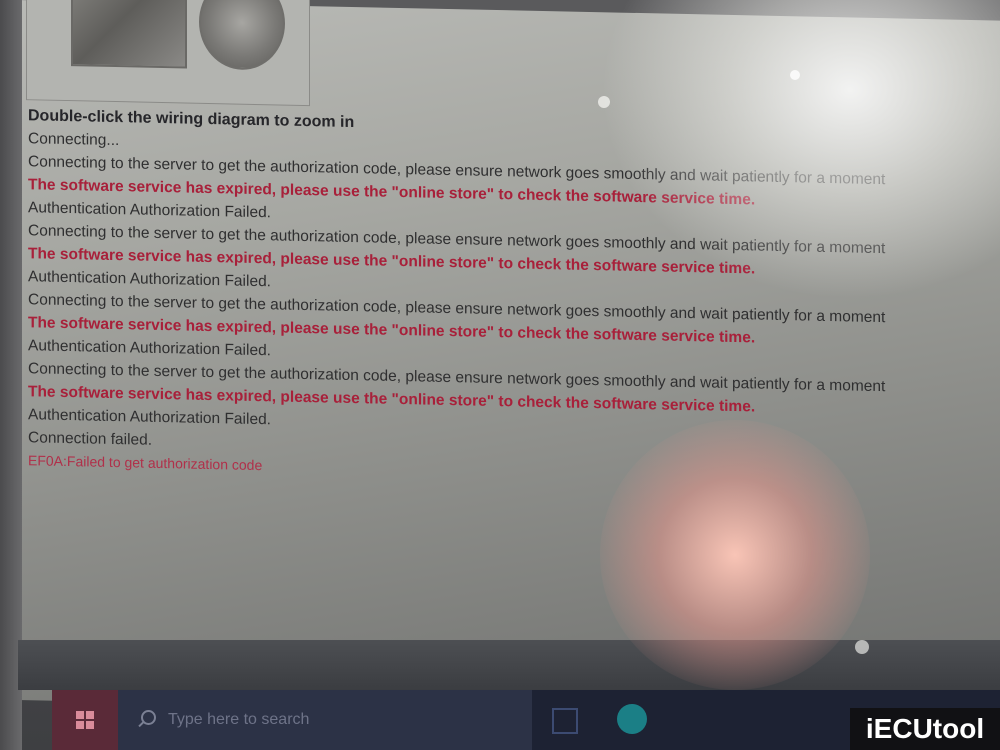 The width and height of the screenshot is (1000, 750). I want to click on wiring-diagram-thumbnail-connector, so click(129, 34).